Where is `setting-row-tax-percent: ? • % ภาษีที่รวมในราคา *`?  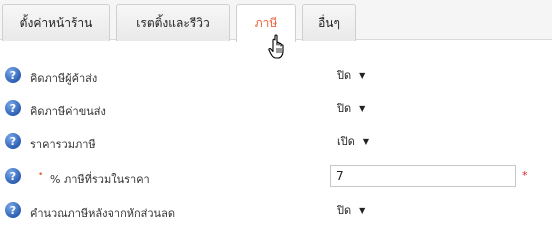 setting-row-tax-percent: ? • % ภาษีที่รวมในราคา * is located at coordinates (276, 177).